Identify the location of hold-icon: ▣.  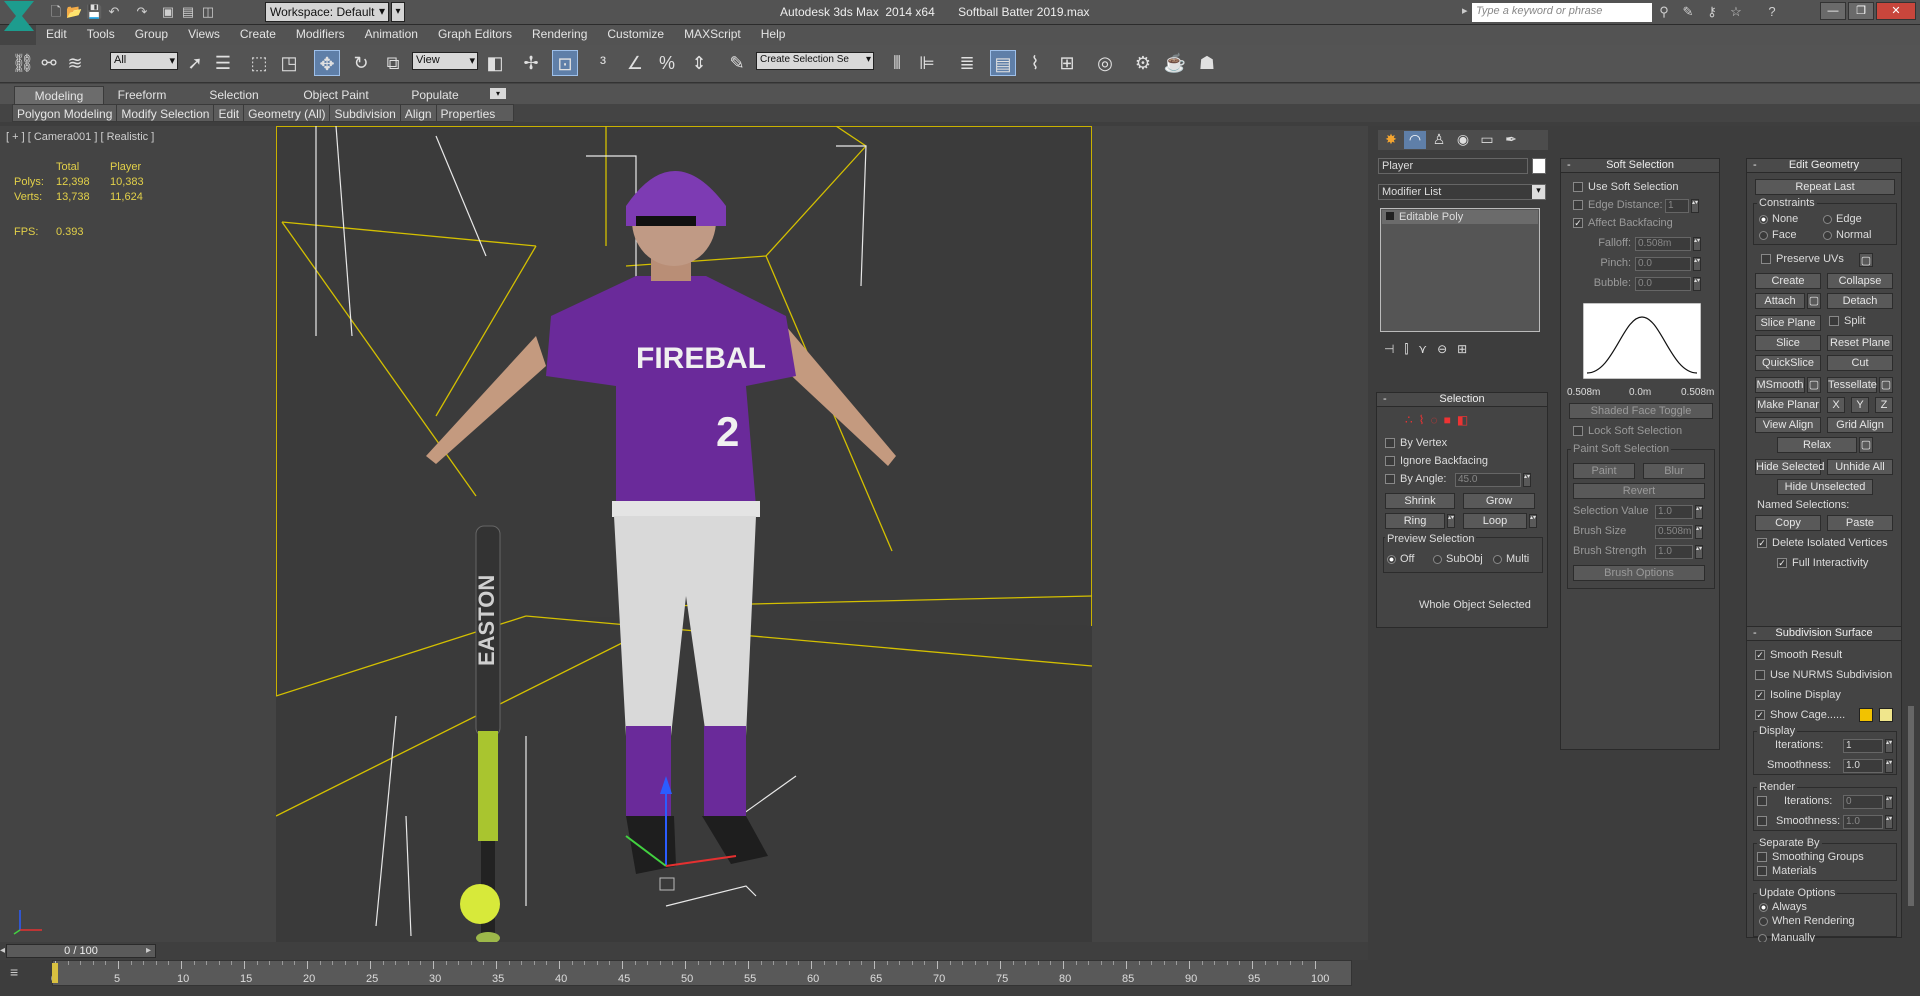
(168, 12).